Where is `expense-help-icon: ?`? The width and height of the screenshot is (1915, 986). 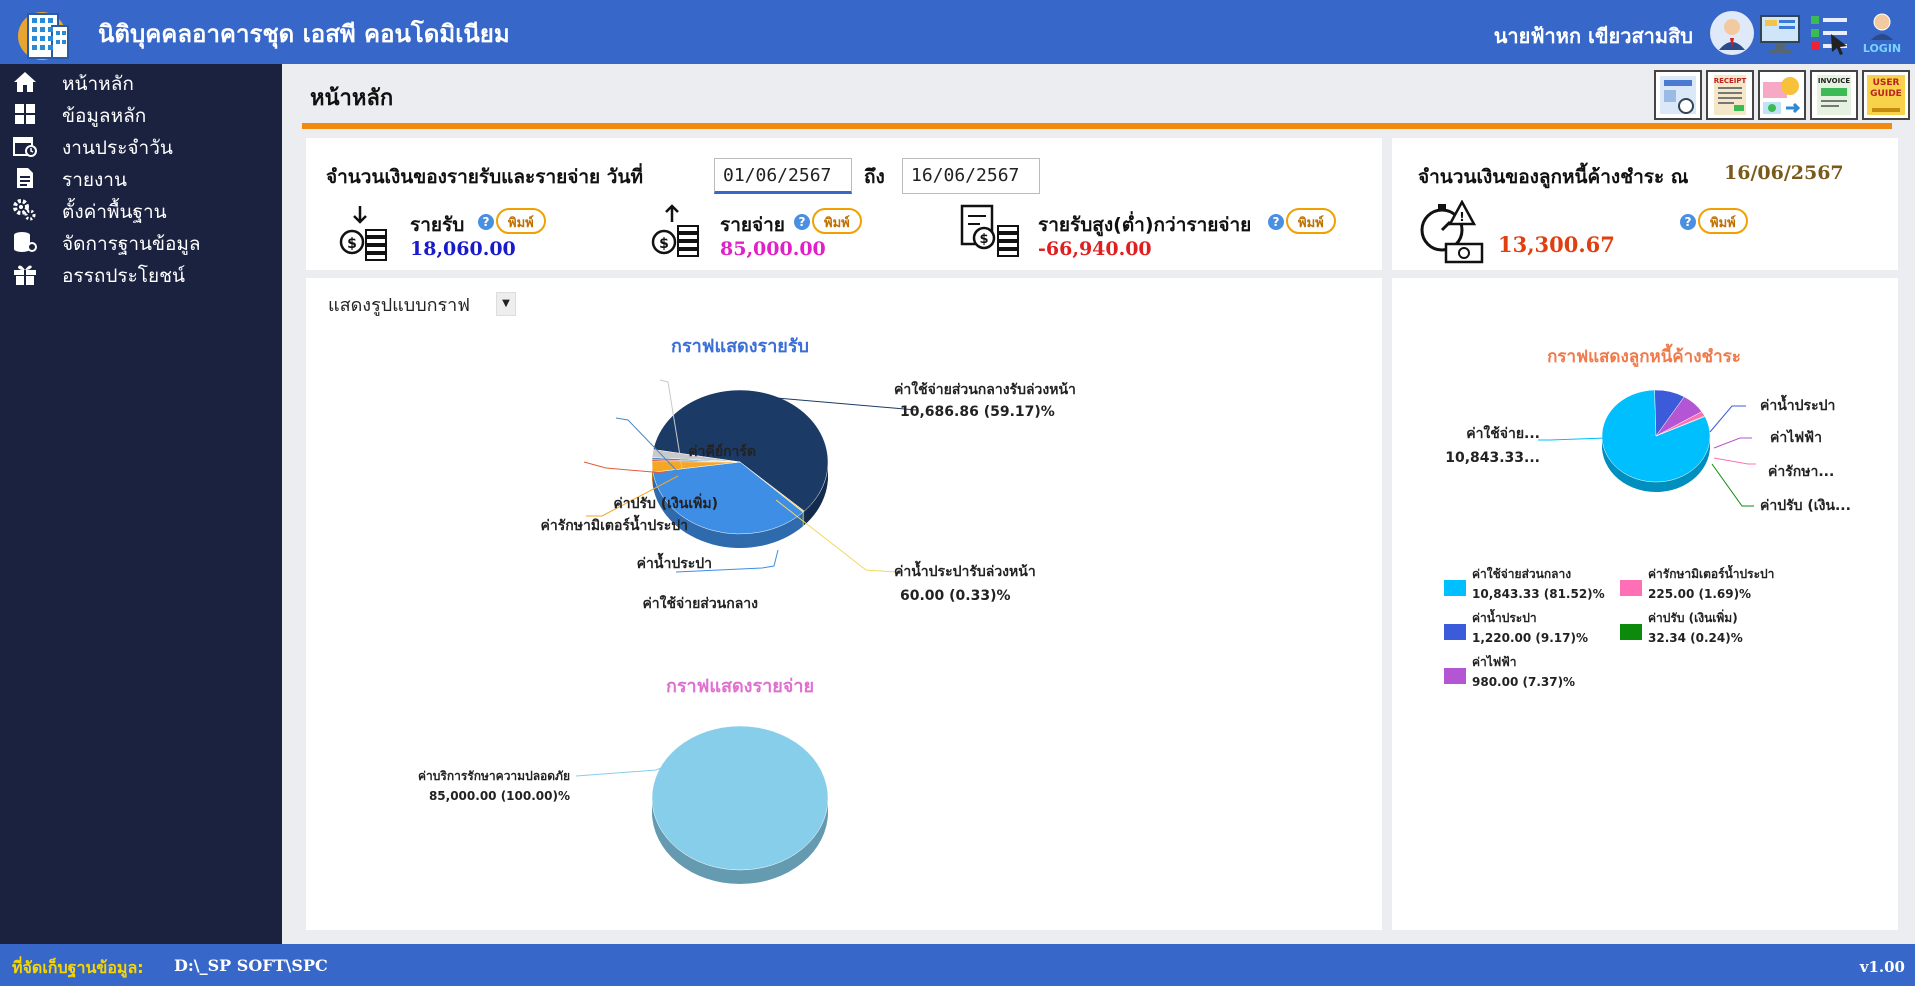 expense-help-icon: ? is located at coordinates (802, 222).